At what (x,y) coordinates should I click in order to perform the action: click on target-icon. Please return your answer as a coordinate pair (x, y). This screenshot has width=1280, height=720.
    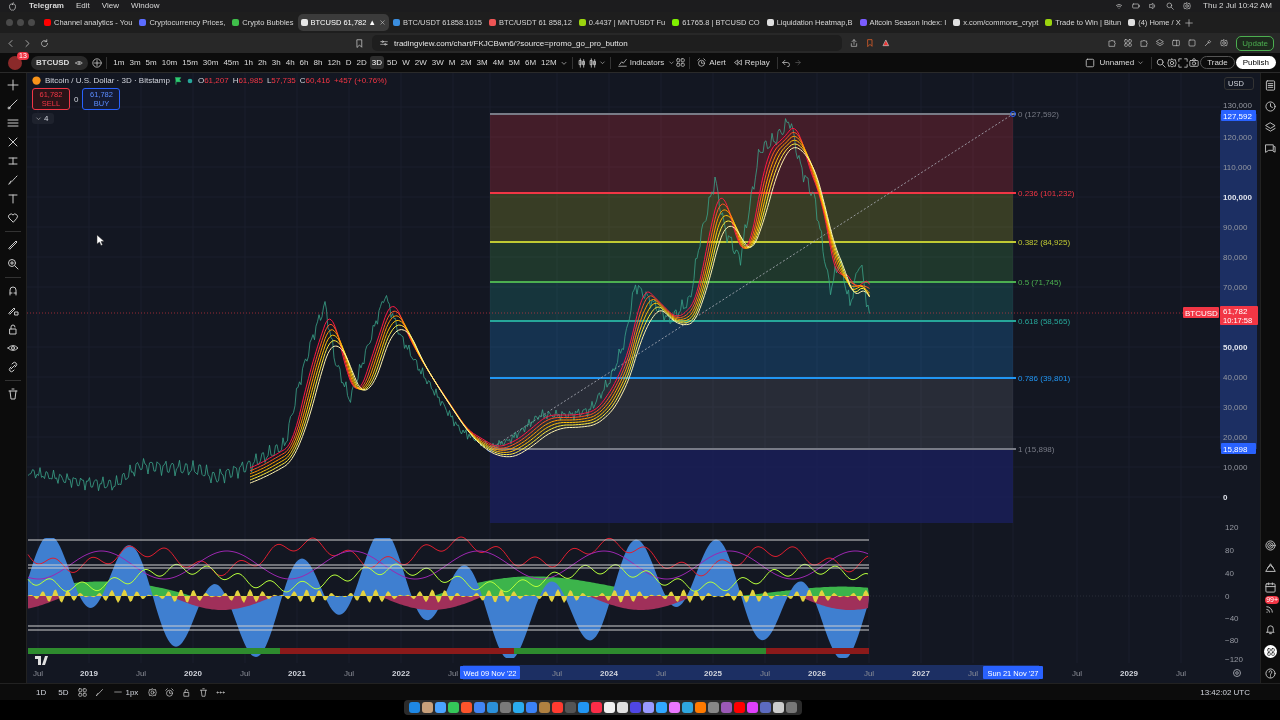
    Looking at the image, I should click on (1270, 545).